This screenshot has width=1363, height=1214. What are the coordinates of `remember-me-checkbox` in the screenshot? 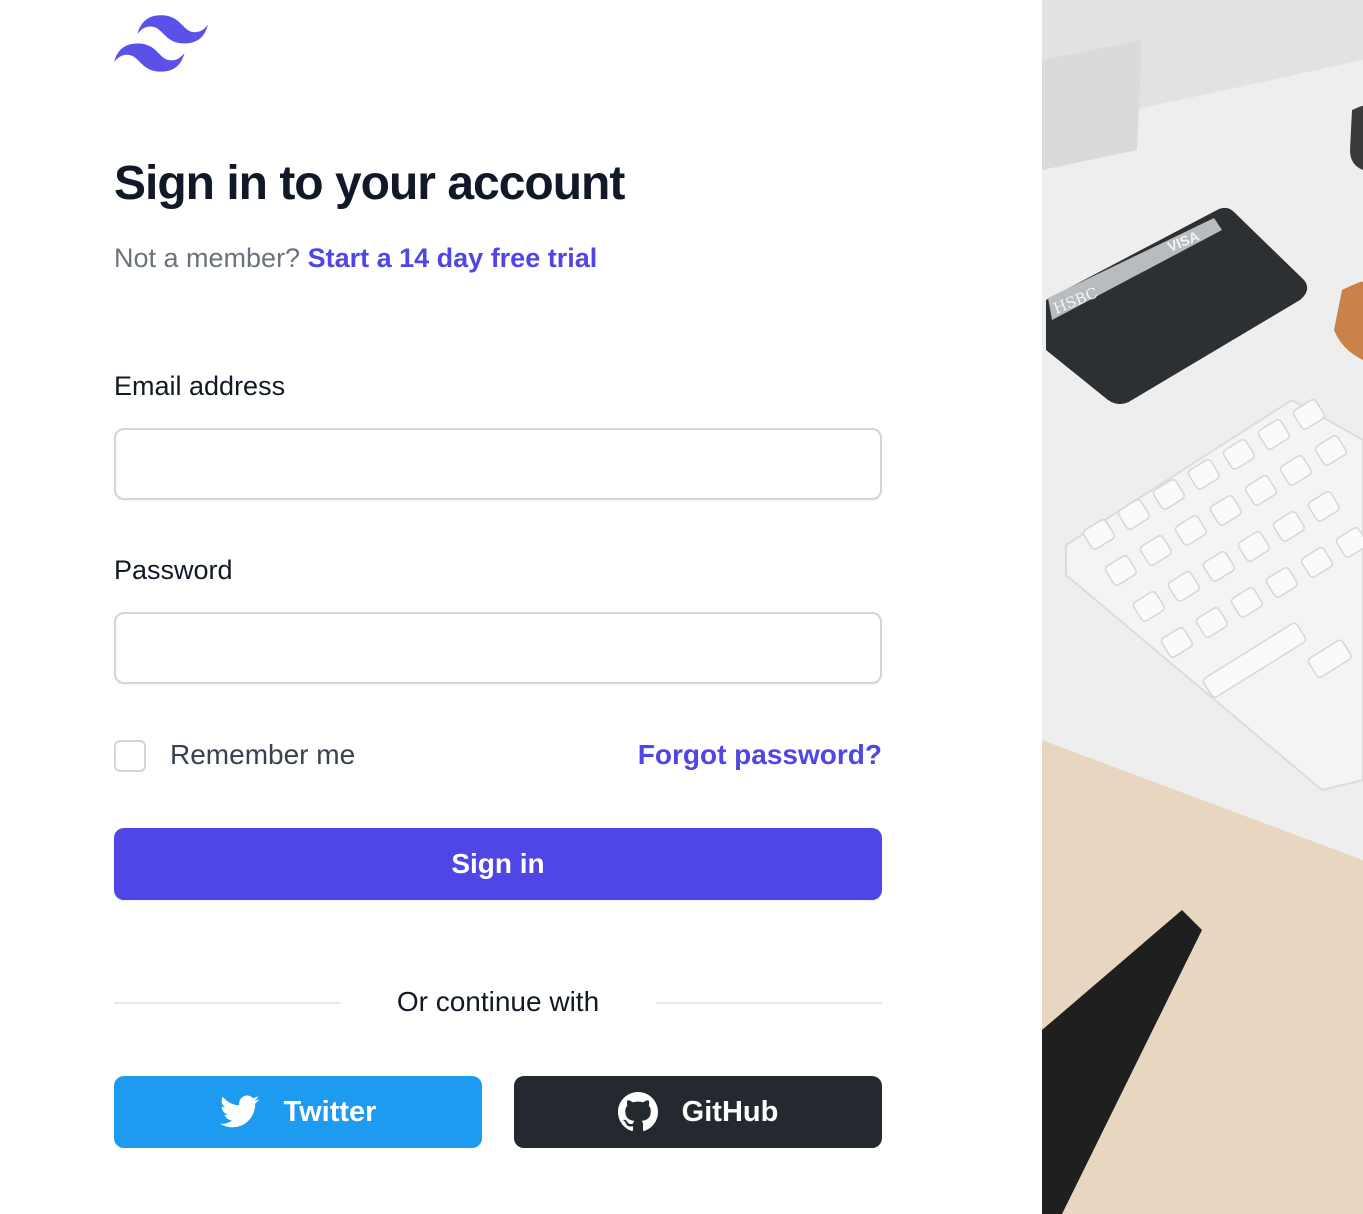 It's located at (130, 756).